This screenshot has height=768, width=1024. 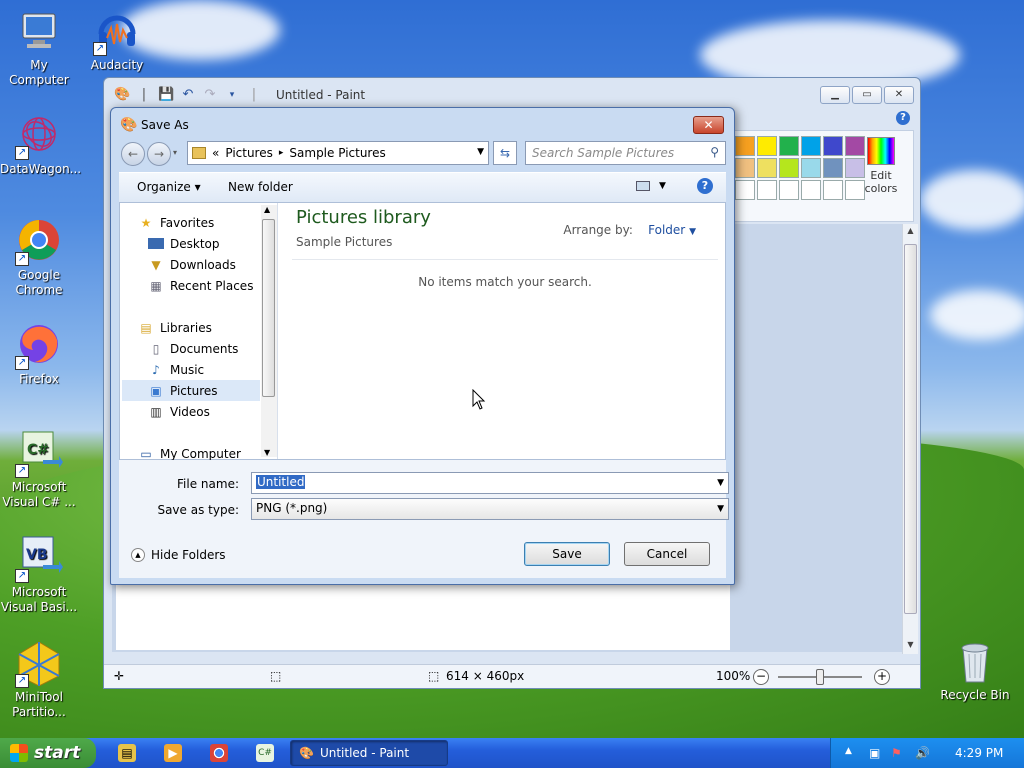 I want to click on visual-csharp-quicklaunch-icon: C#, so click(x=265, y=753).